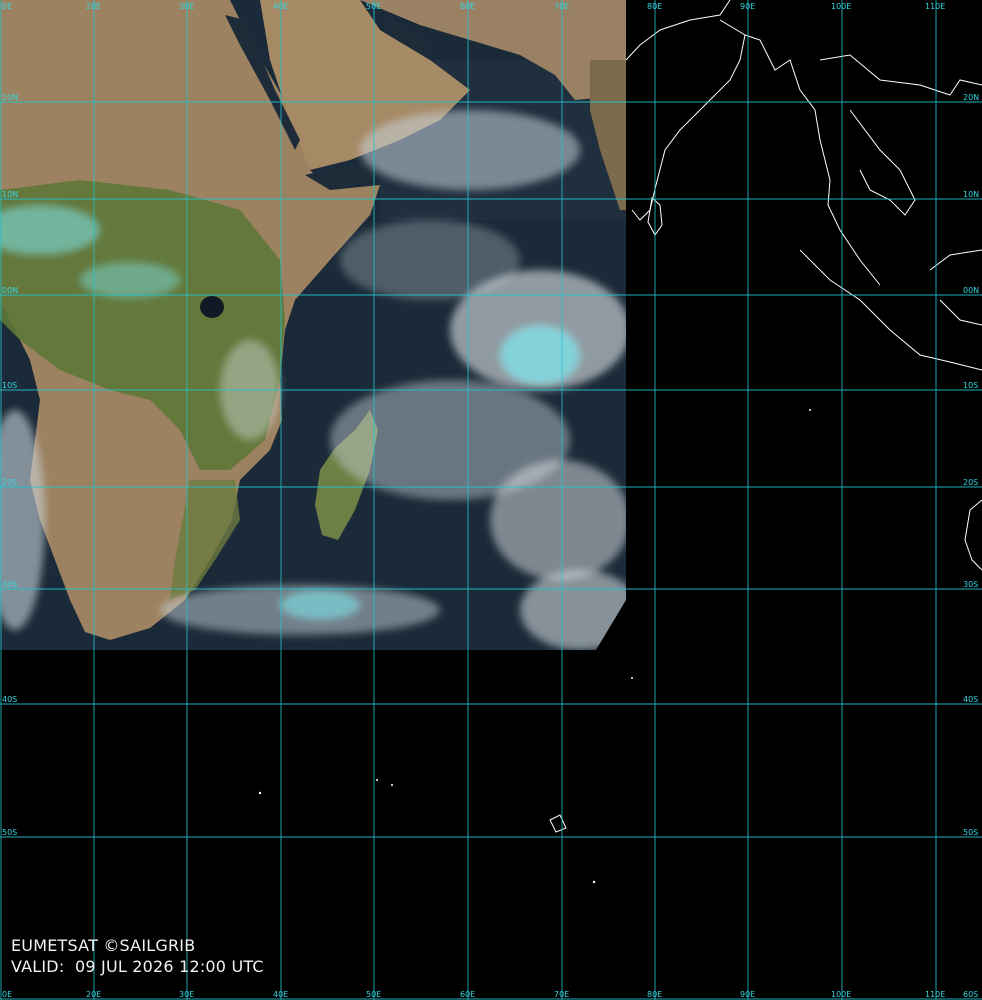 The height and width of the screenshot is (1000, 982). Describe the element at coordinates (280, 6) in the screenshot. I see `lon-label-40e-top: 40E` at that location.